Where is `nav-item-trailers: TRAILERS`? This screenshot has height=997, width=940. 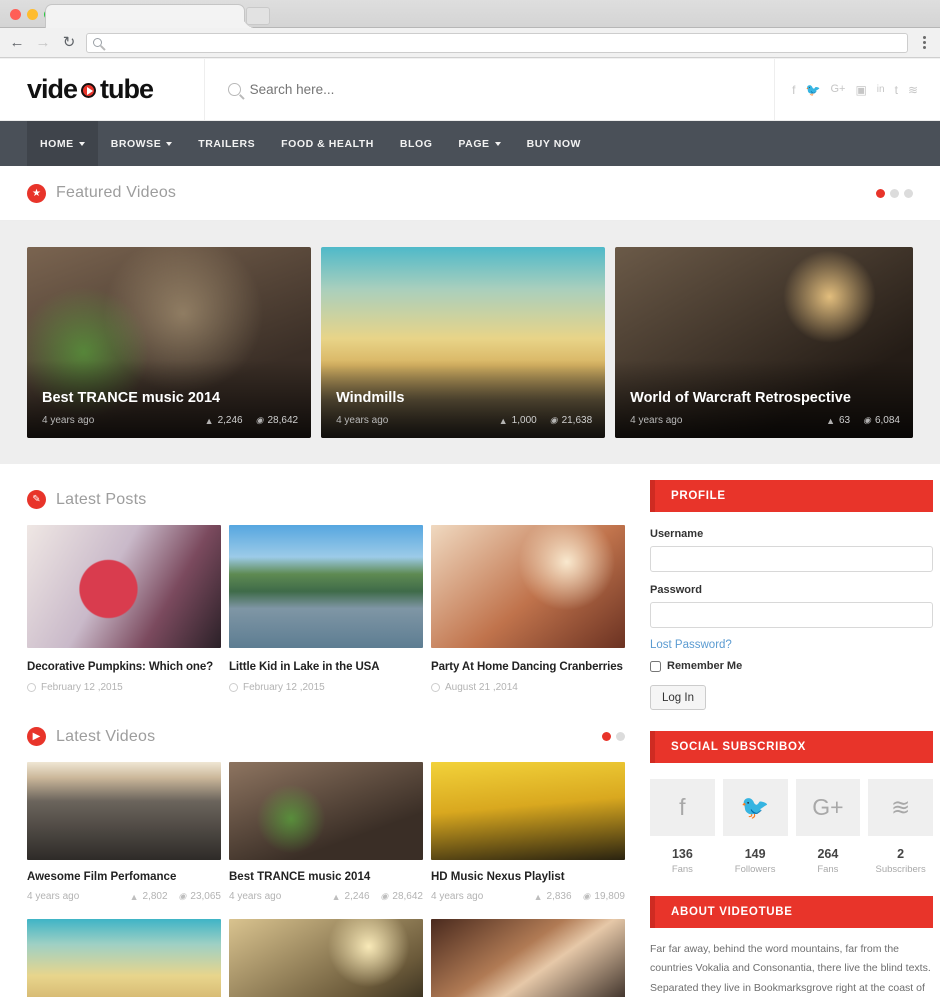 nav-item-trailers: TRAILERS is located at coordinates (226, 143).